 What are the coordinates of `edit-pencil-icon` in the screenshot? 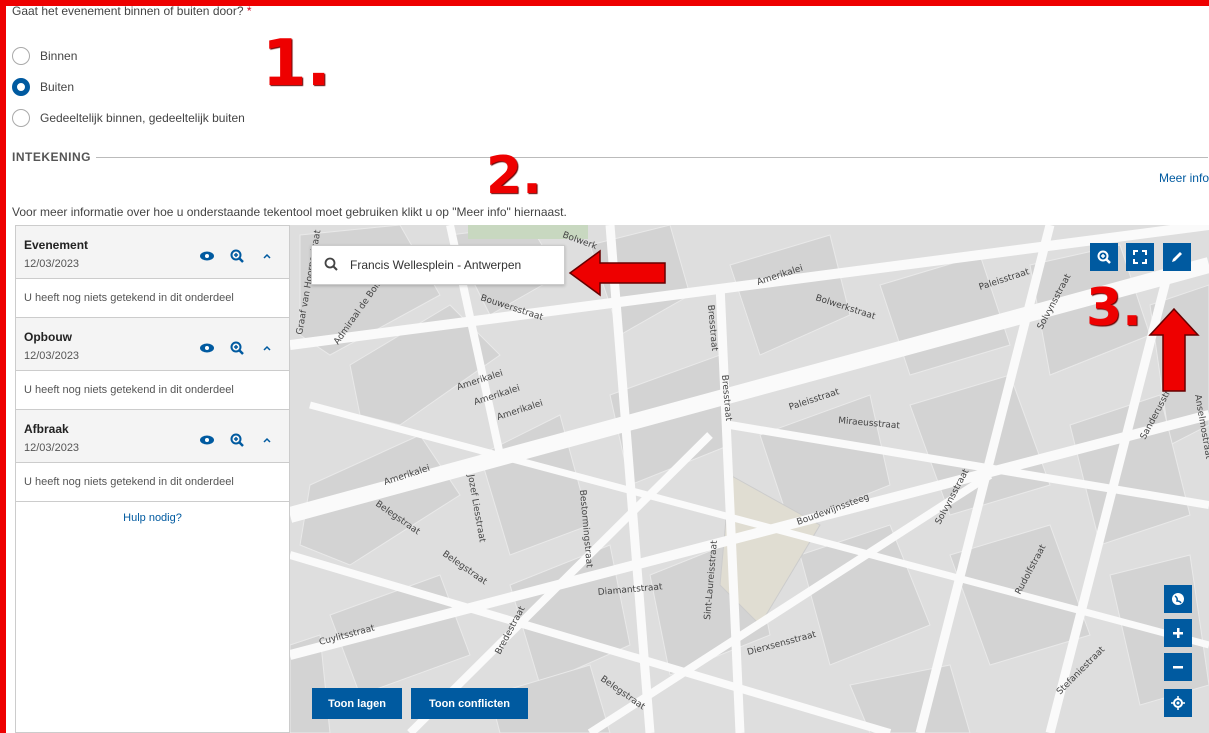 It's located at (1177, 257).